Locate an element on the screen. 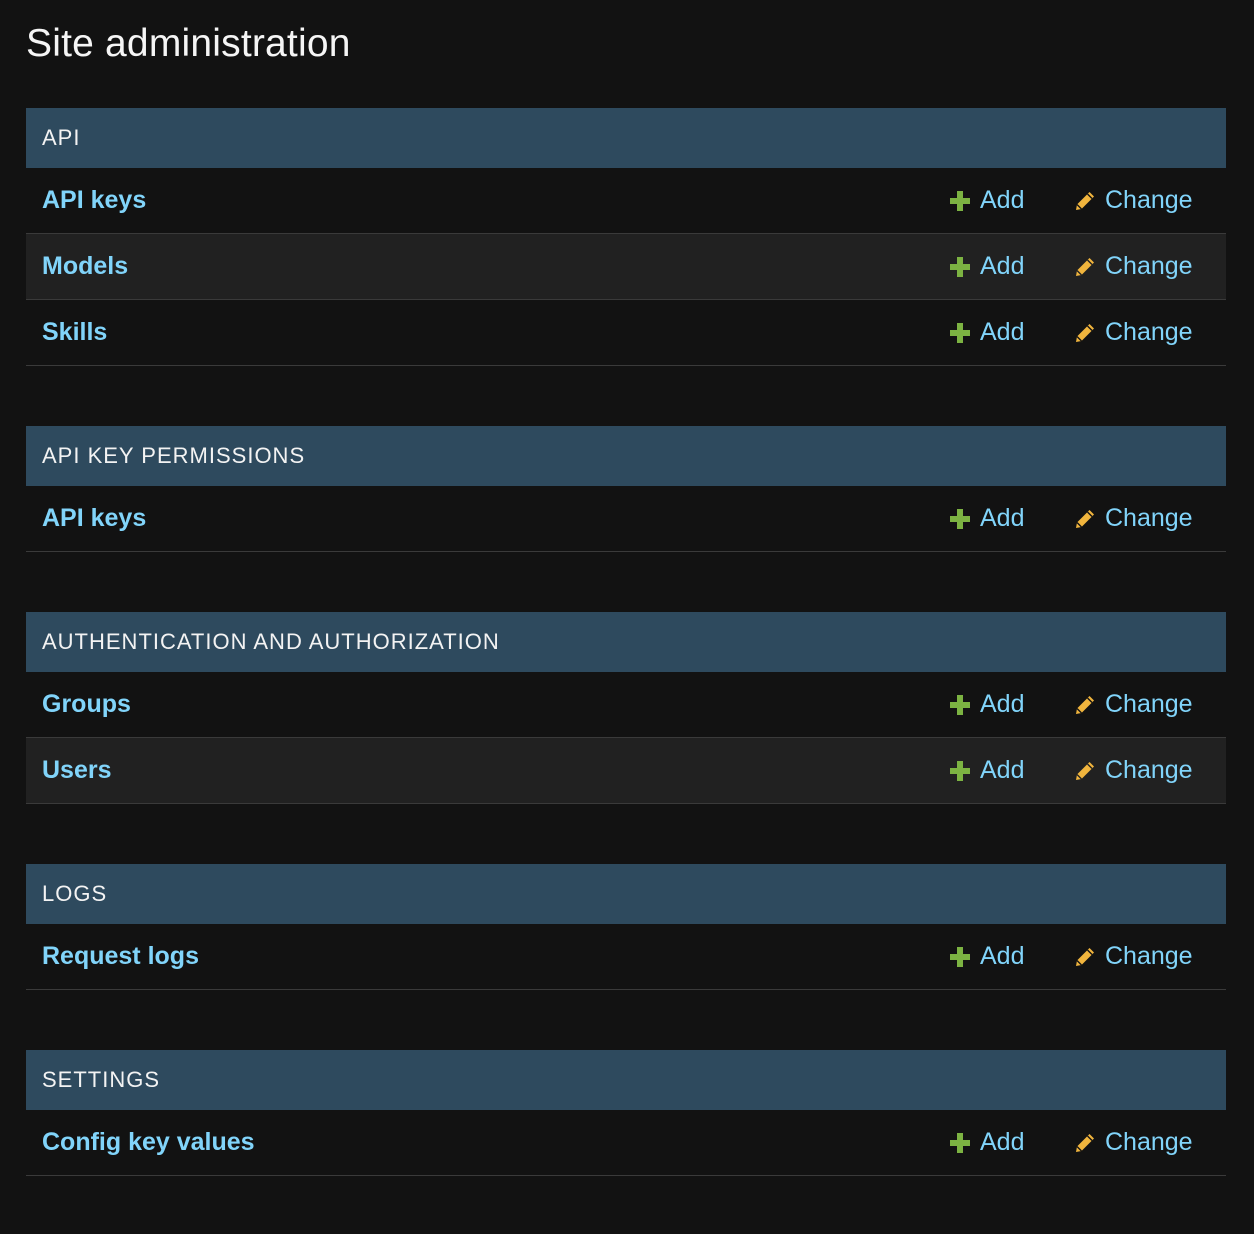 The height and width of the screenshot is (1234, 1254). model-link-skills: Skills is located at coordinates (74, 332).